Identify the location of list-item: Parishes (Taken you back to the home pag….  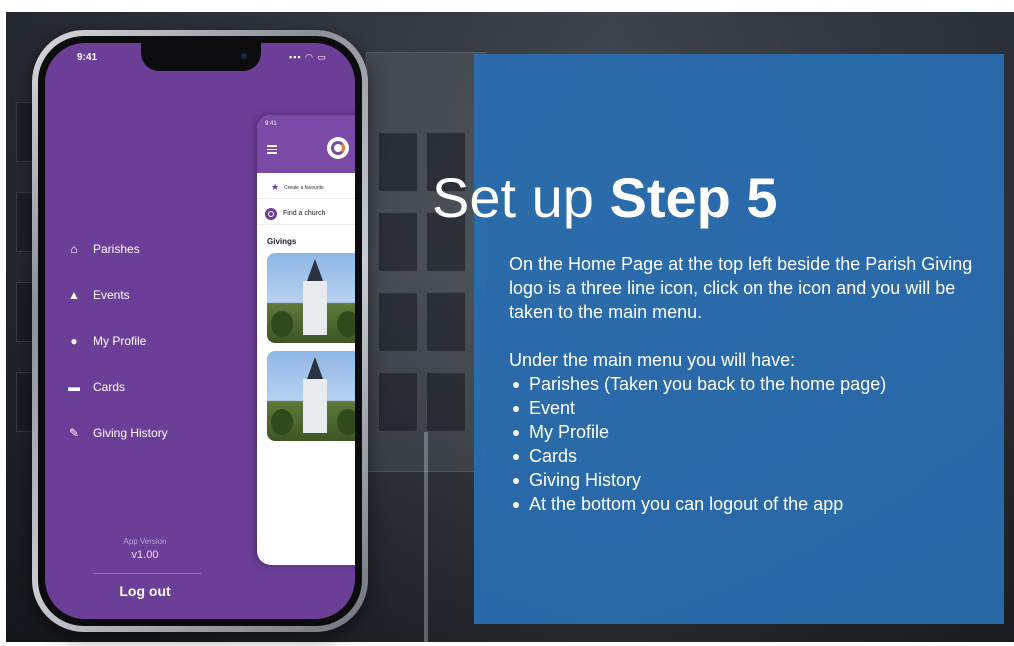
(744, 384).